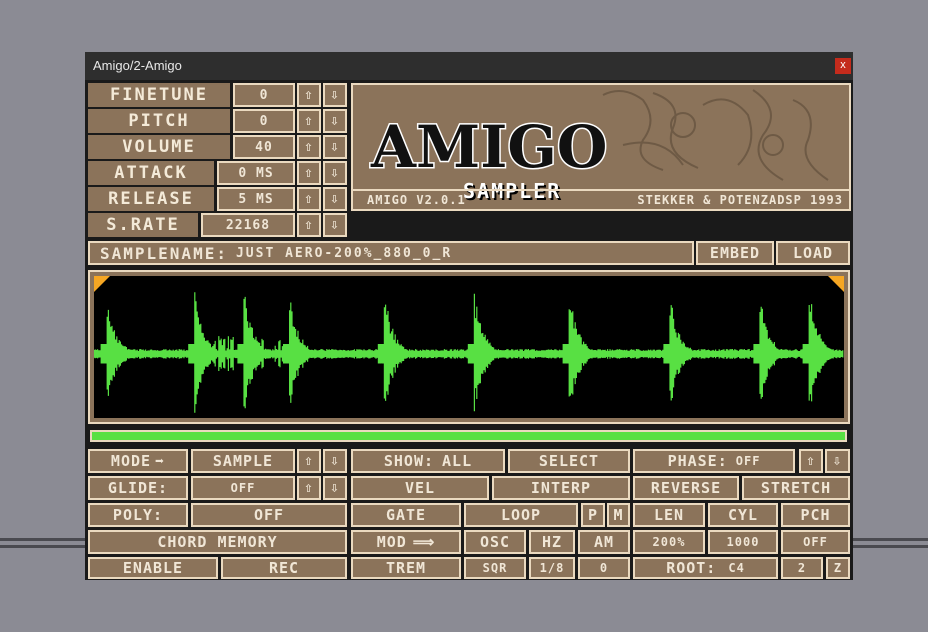 The height and width of the screenshot is (632, 928). I want to click on hz-button: HZ, so click(552, 542).